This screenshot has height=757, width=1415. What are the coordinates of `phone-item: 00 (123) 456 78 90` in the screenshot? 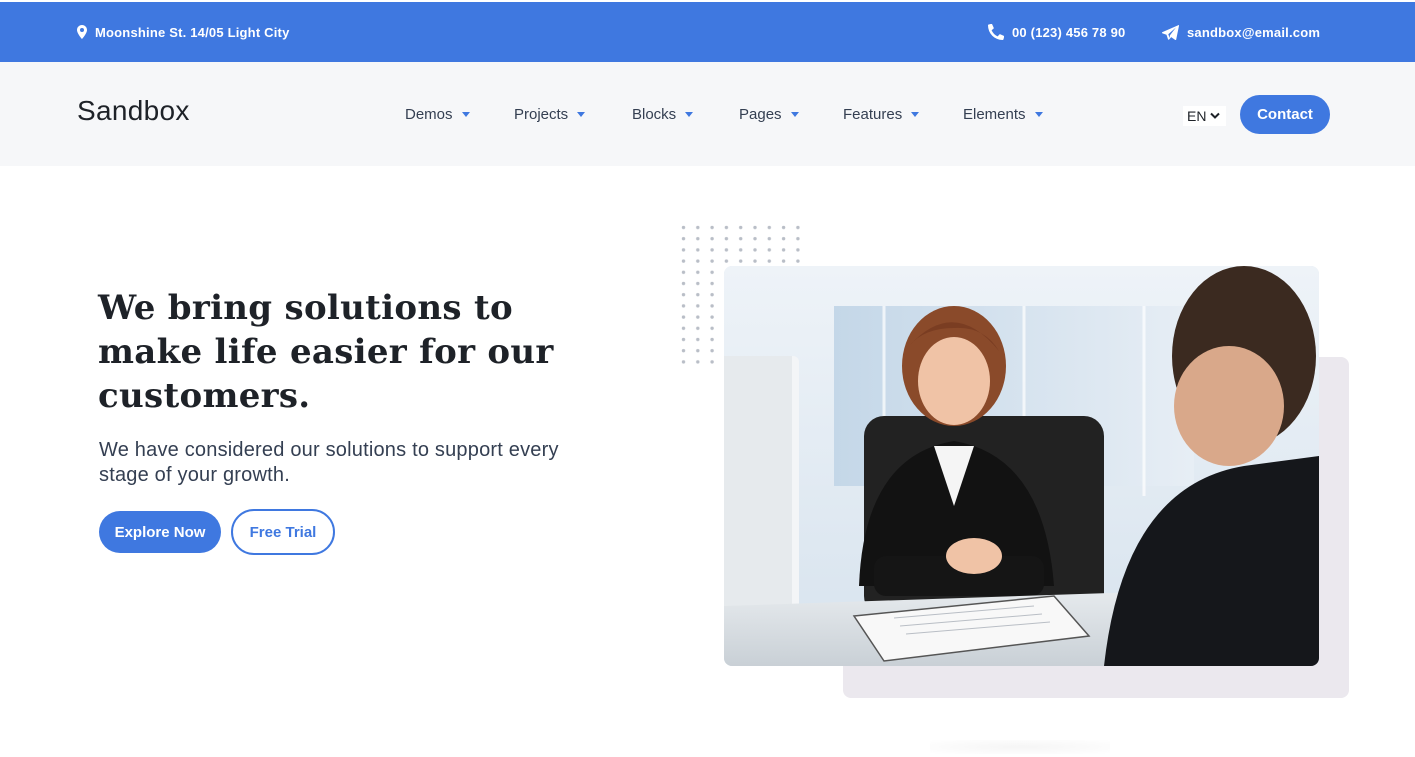 It's located at (1056, 32).